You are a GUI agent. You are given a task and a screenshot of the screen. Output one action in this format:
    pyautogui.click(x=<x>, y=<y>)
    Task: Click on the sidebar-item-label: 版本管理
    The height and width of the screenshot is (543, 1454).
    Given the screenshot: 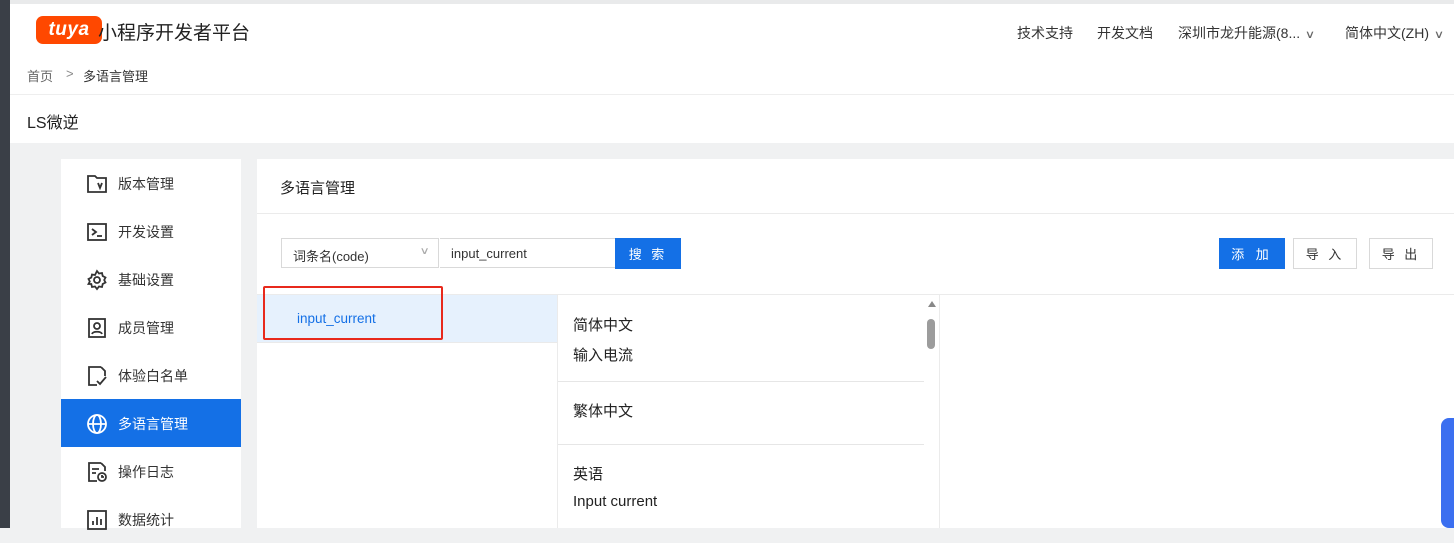 What is the action you would take?
    pyautogui.click(x=146, y=184)
    